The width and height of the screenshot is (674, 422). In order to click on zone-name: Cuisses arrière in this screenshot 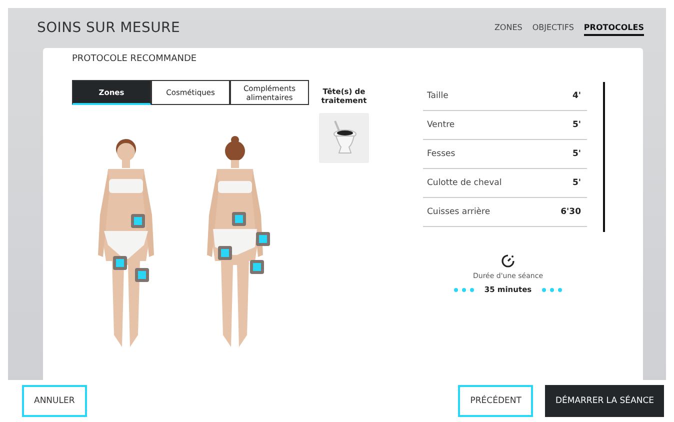, I will do `click(458, 212)`.